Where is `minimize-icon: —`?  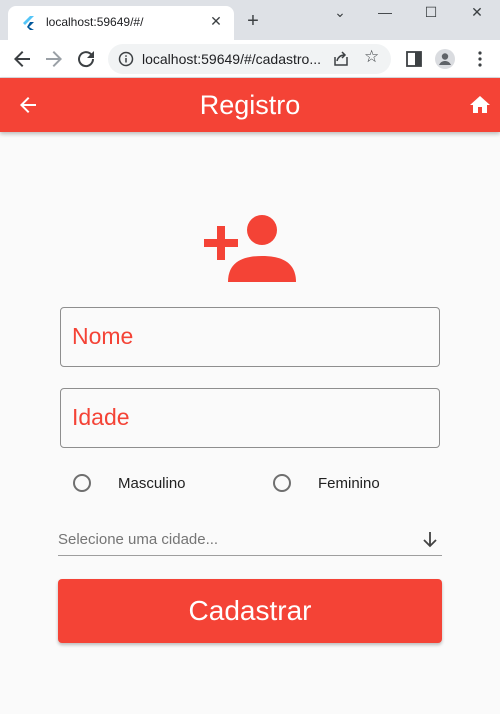
minimize-icon: — is located at coordinates (385, 12).